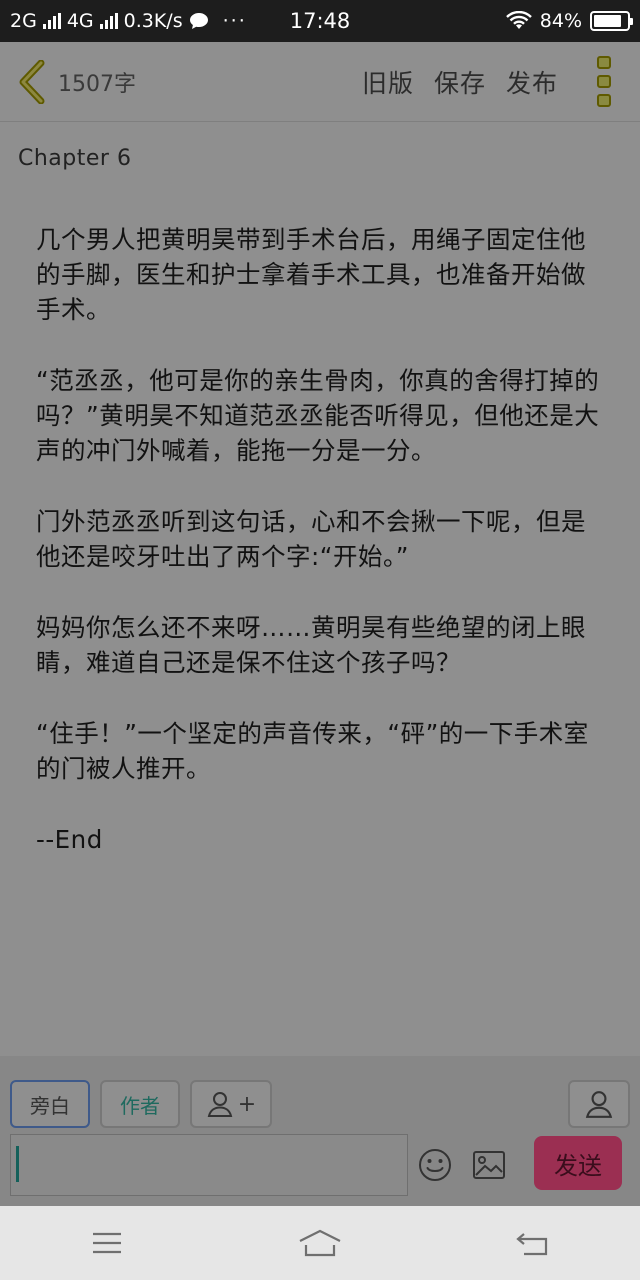 Image resolution: width=640 pixels, height=1280 pixels. Describe the element at coordinates (518, 20) in the screenshot. I see `wifi-icon` at that location.